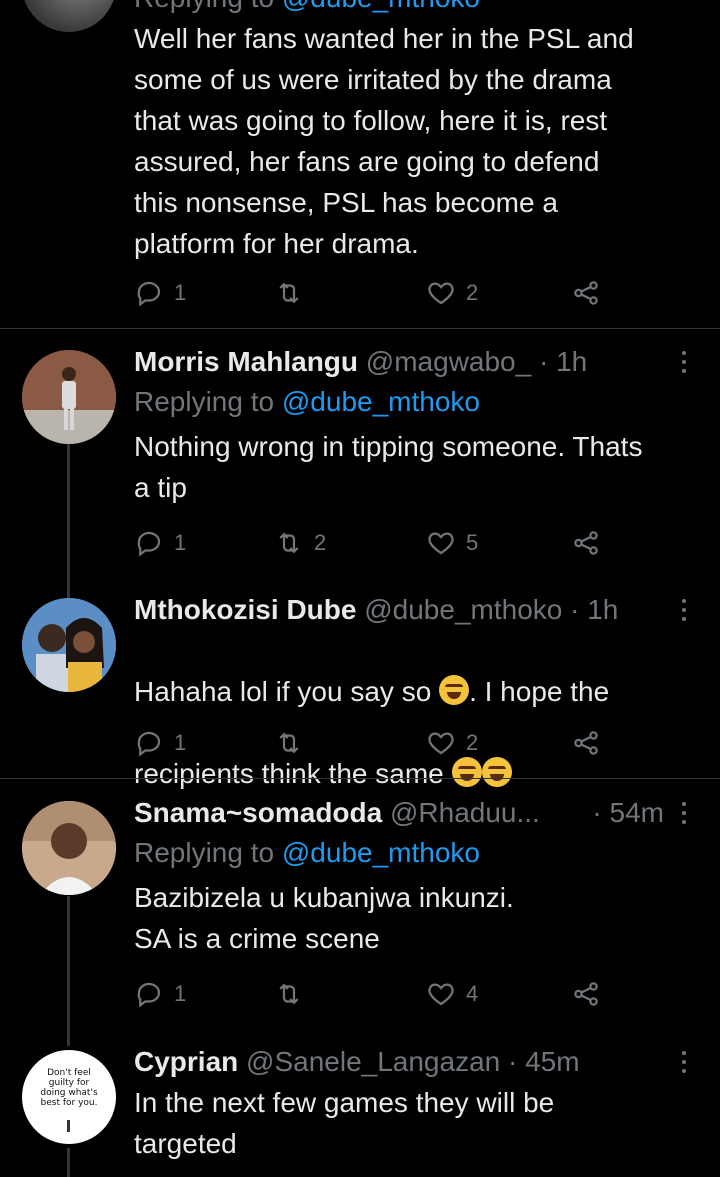 The image size is (720, 1177). Describe the element at coordinates (544, 1061) in the screenshot. I see `timestamp: · 45m` at that location.